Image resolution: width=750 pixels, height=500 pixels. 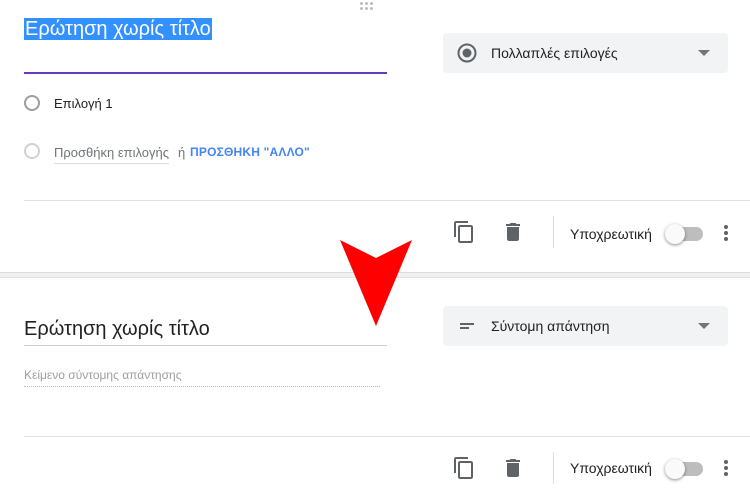 I want to click on add-other-button: ΠΡΟΣΘΗΚΗ "ΑΛΛΟ", so click(x=250, y=152).